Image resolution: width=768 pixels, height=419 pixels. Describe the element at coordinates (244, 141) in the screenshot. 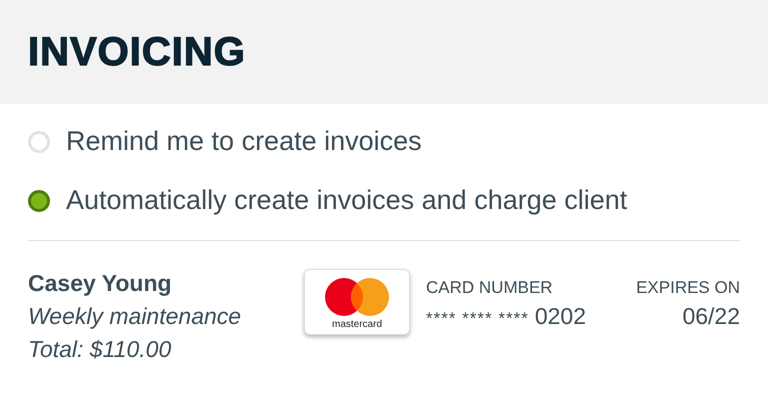

I see `option-label: Remind me to create invoices` at that location.